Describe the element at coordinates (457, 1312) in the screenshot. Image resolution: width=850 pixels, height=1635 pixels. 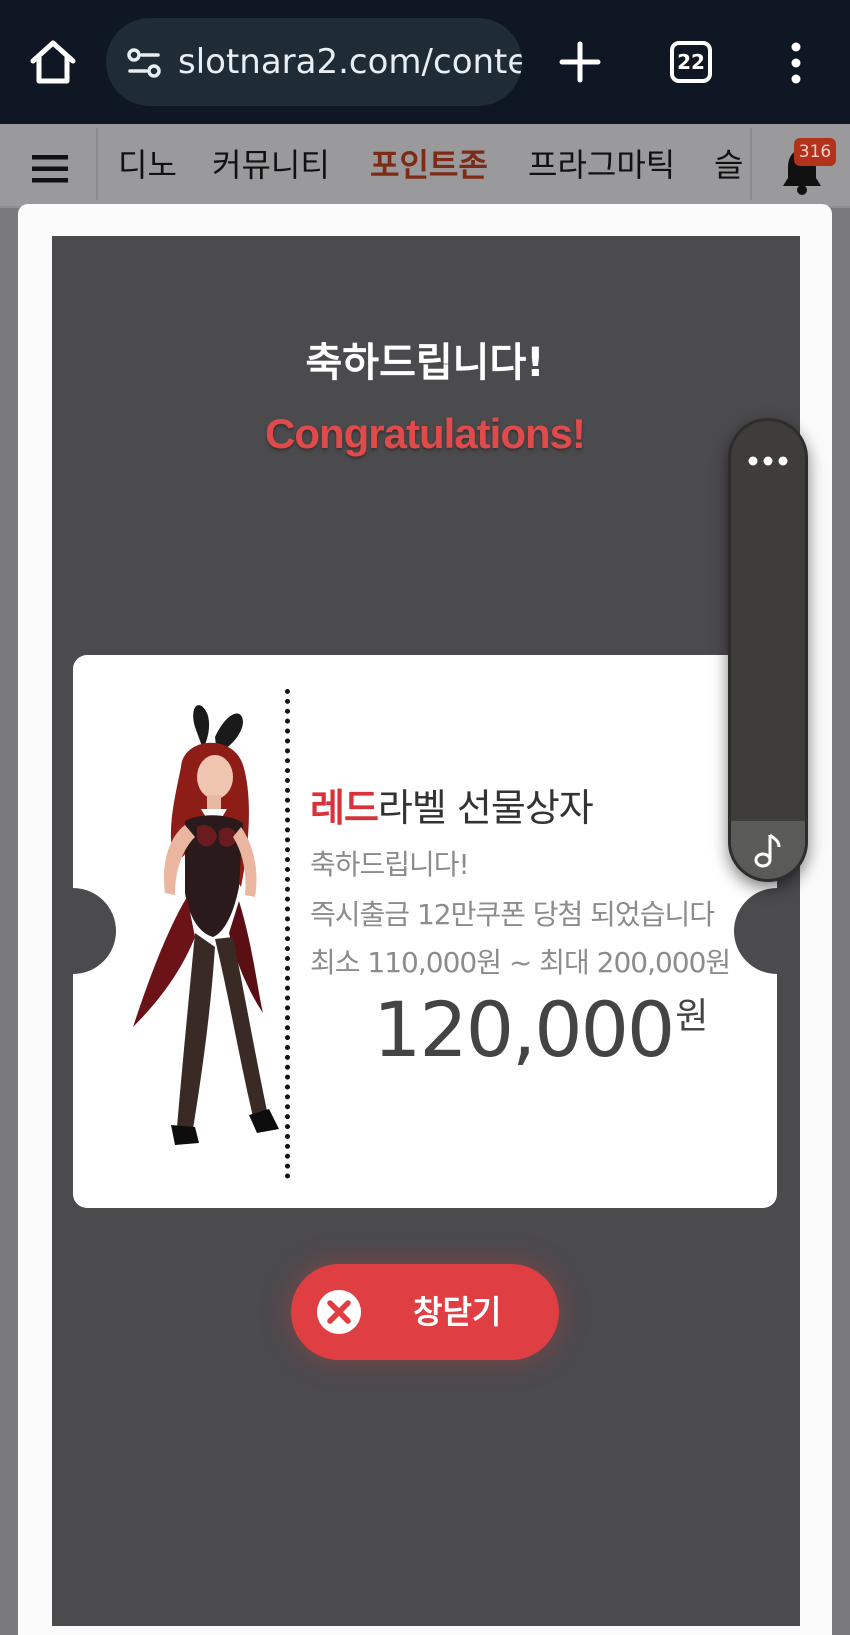
I see `close-window-label: 창닫기` at that location.